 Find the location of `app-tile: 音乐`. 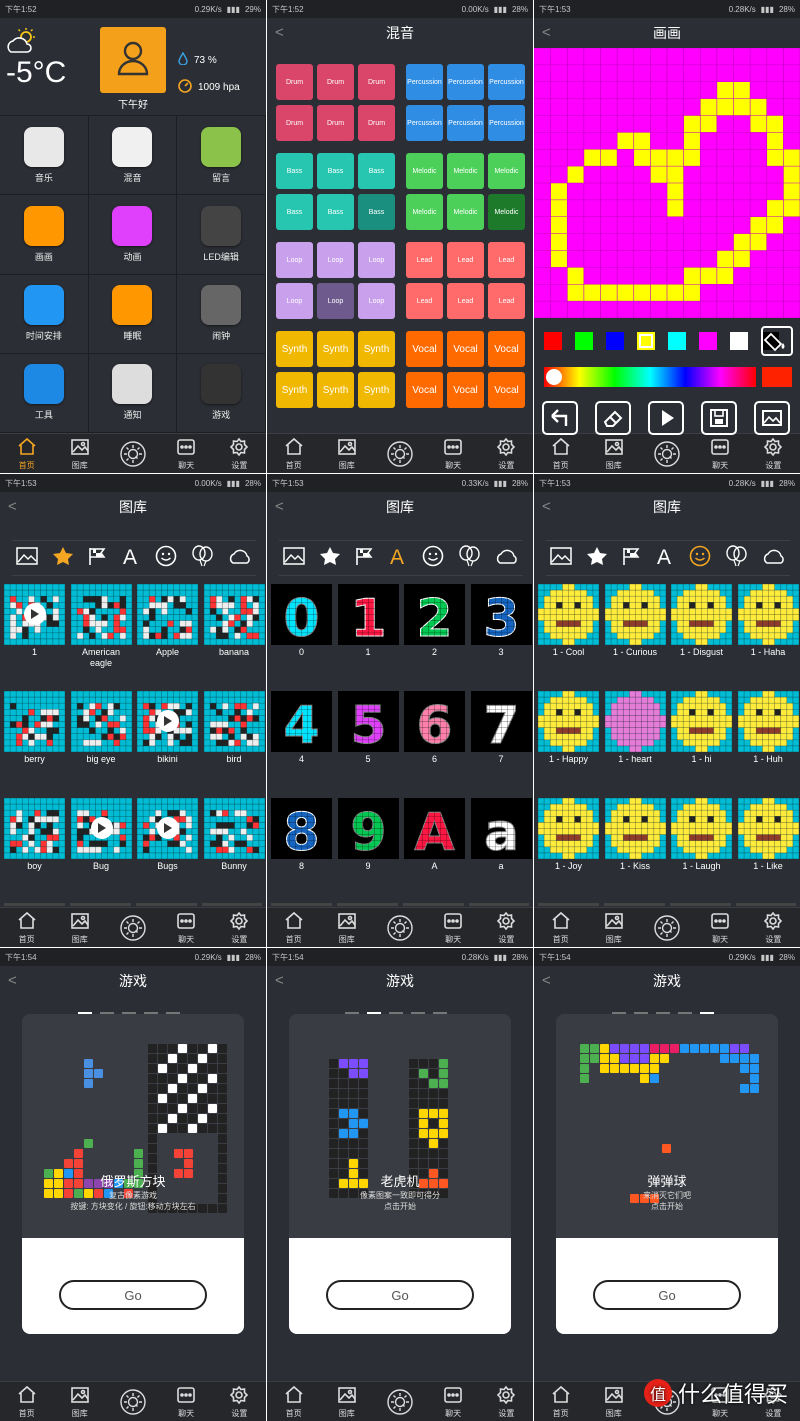

app-tile: 音乐 is located at coordinates (44, 156).